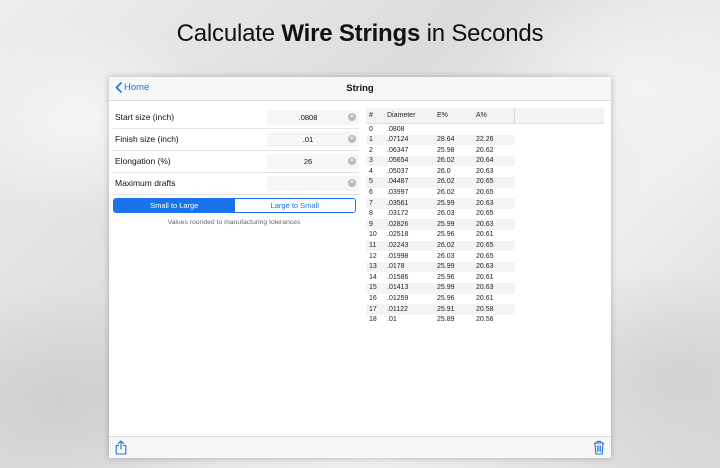 Image resolution: width=720 pixels, height=468 pixels. Describe the element at coordinates (446, 140) in the screenshot. I see `table-cell-elongation: 28.64` at that location.